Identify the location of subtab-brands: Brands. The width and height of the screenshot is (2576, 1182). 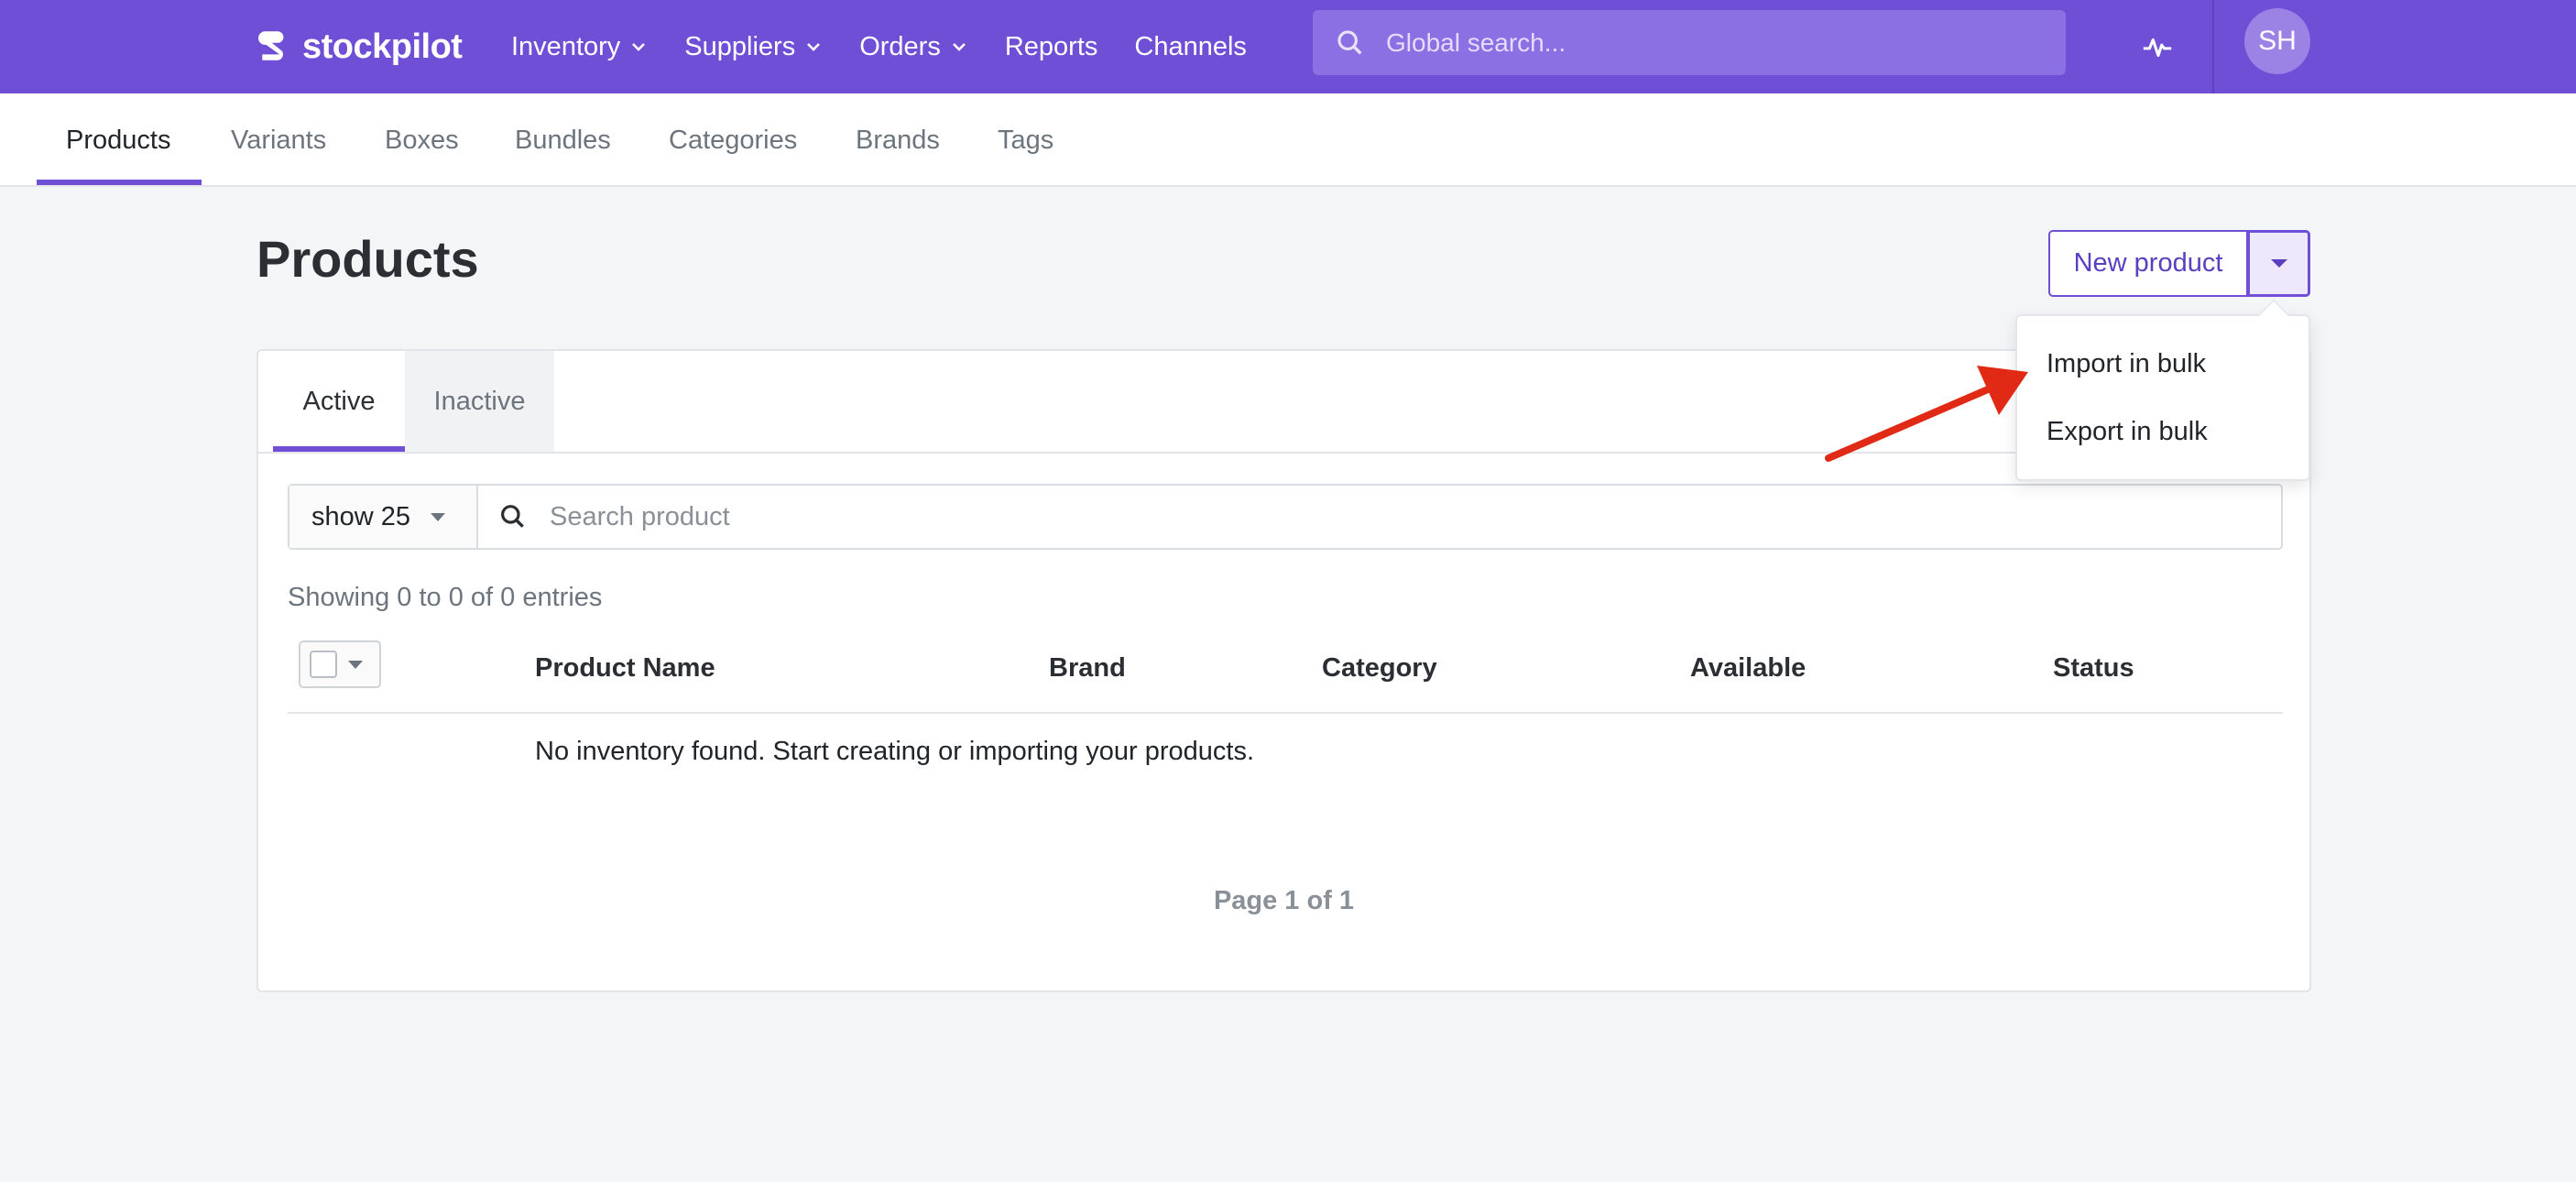
(898, 140).